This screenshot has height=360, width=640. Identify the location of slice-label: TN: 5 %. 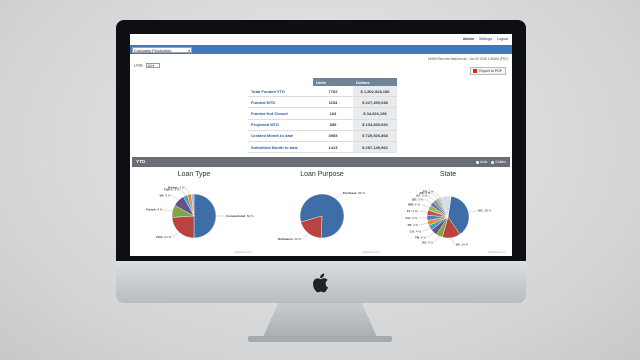
(420, 238).